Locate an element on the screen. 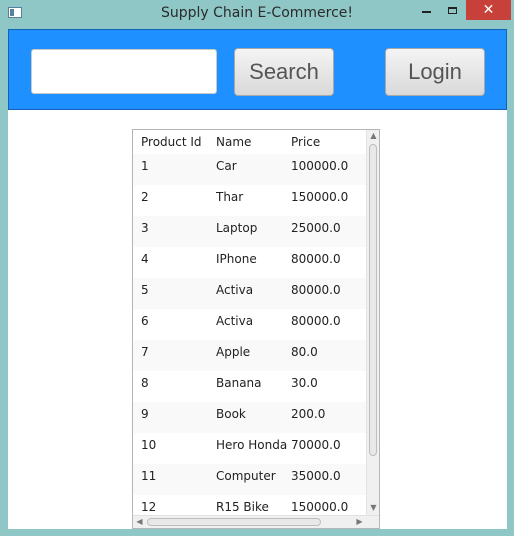  cell-price: 30.0 is located at coordinates (304, 383).